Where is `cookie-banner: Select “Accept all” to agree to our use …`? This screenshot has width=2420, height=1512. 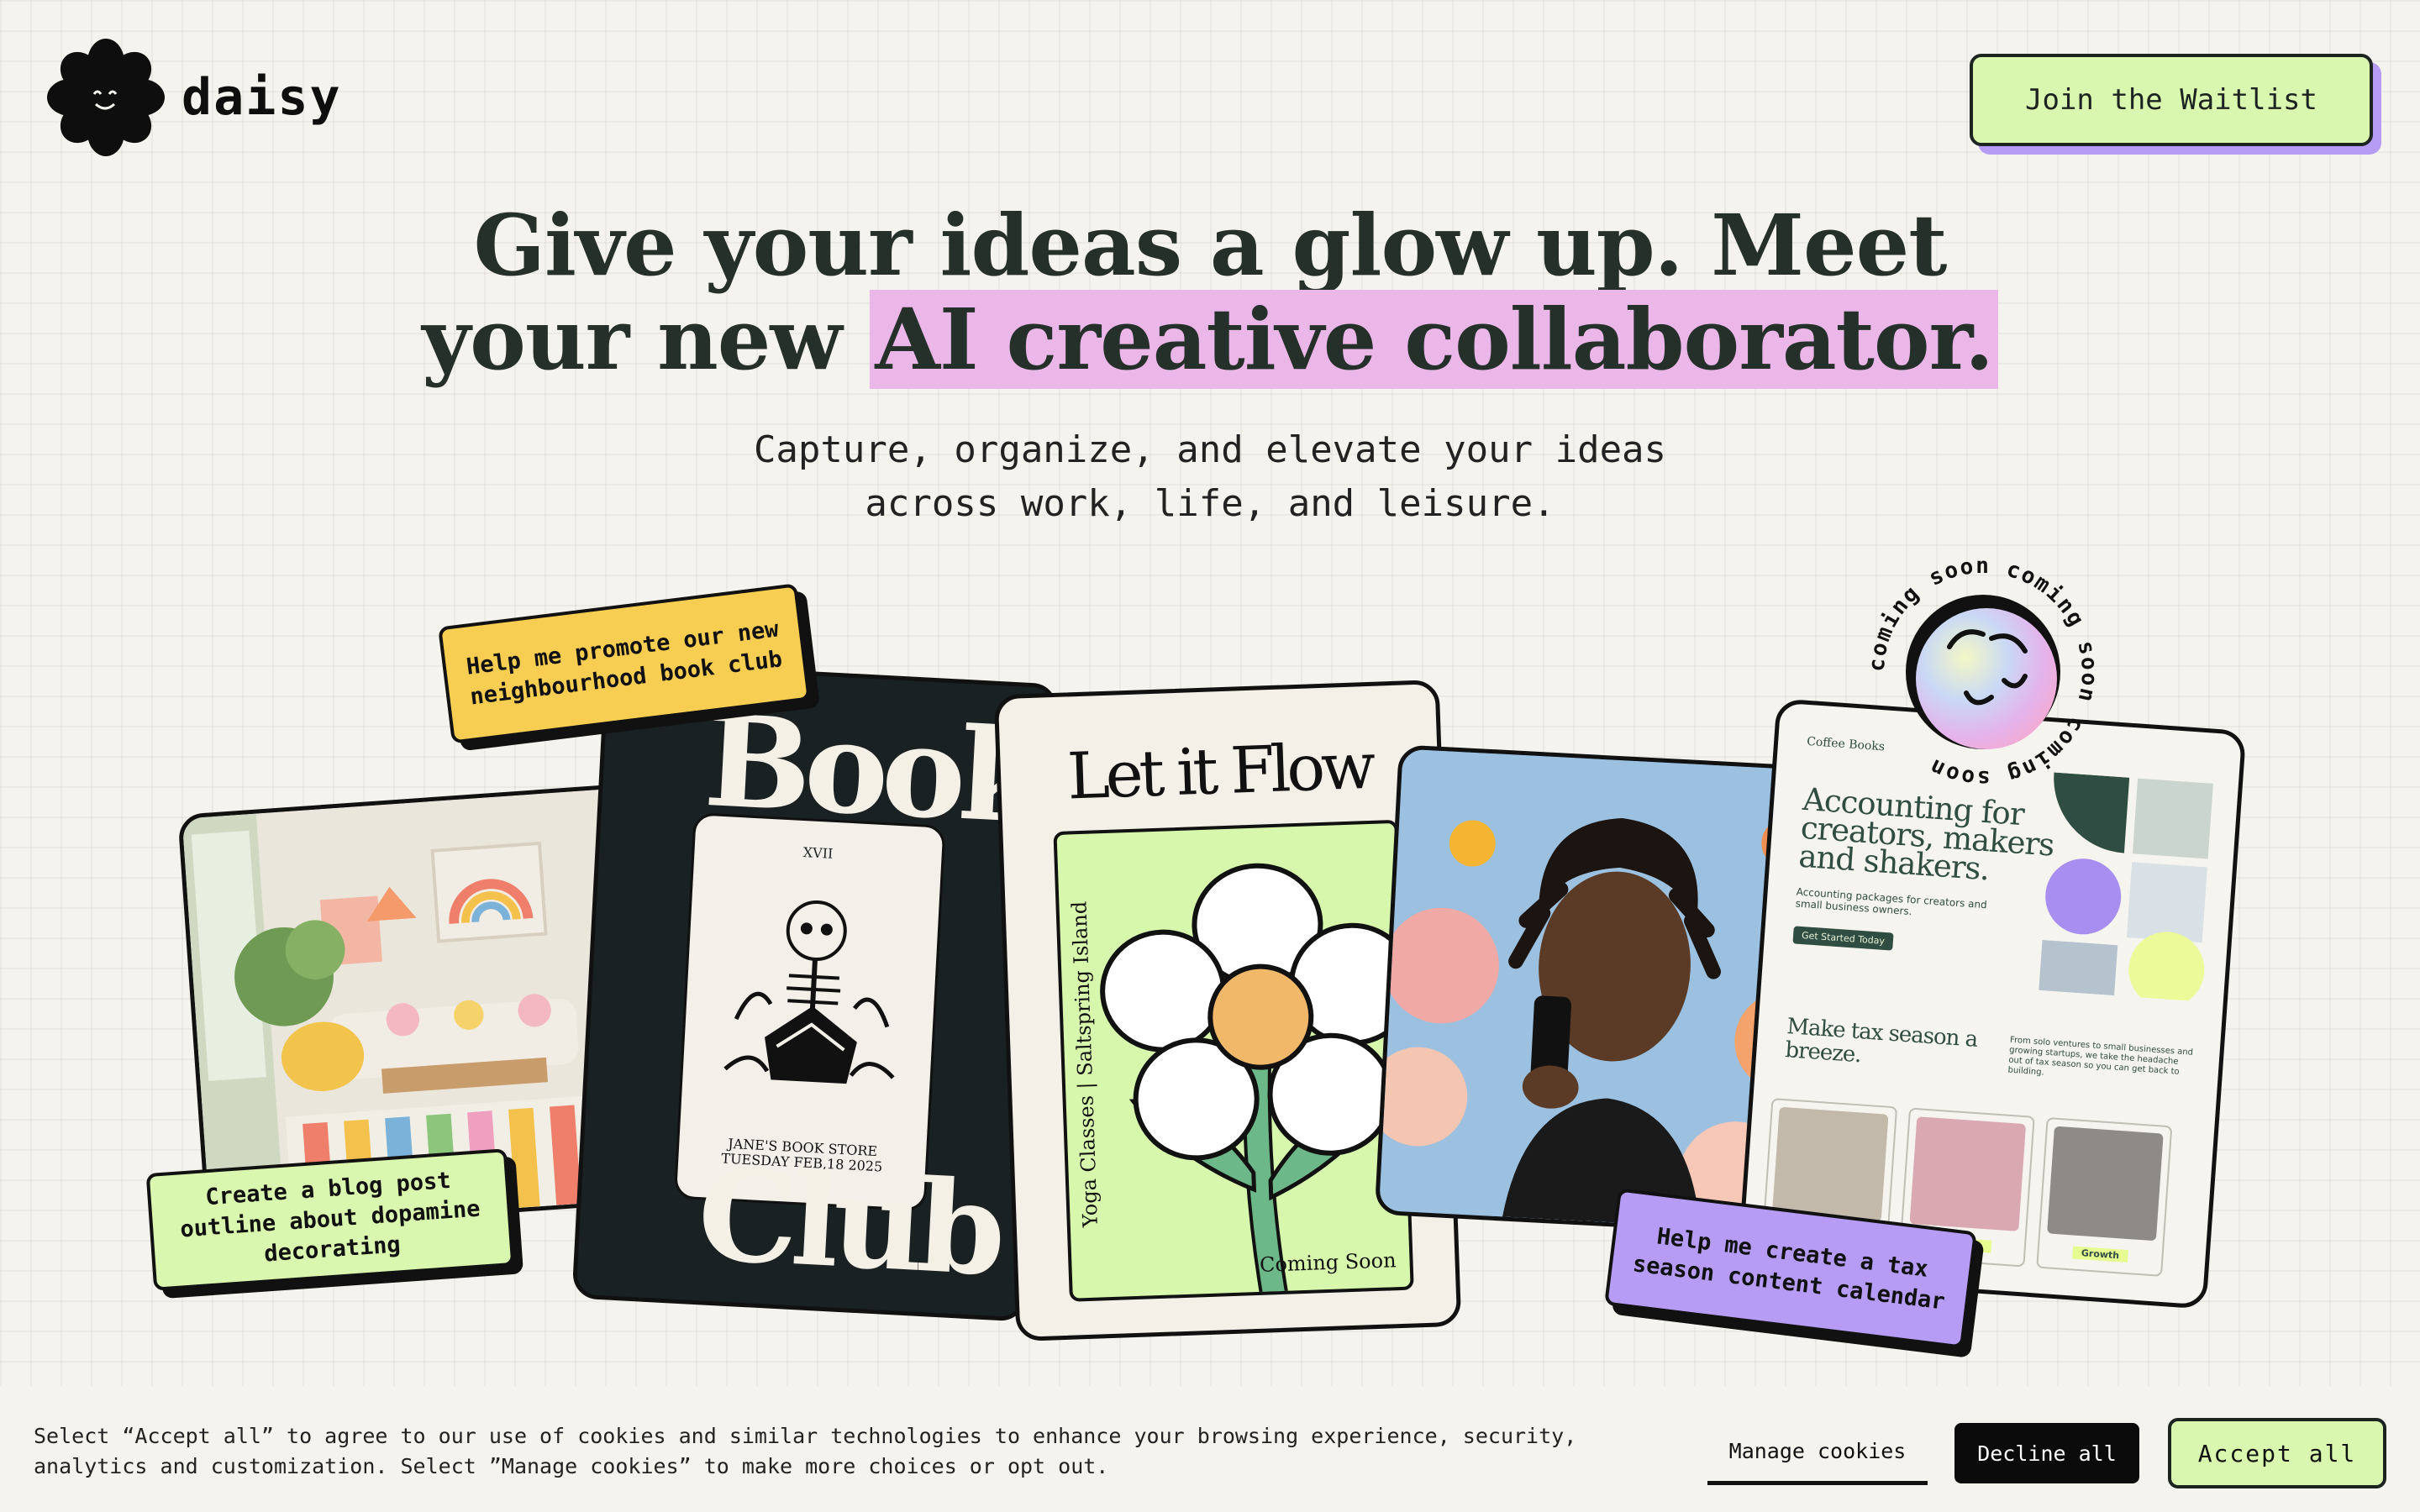
cookie-banner: Select “Accept all” to agree to our use … is located at coordinates (1210, 1449).